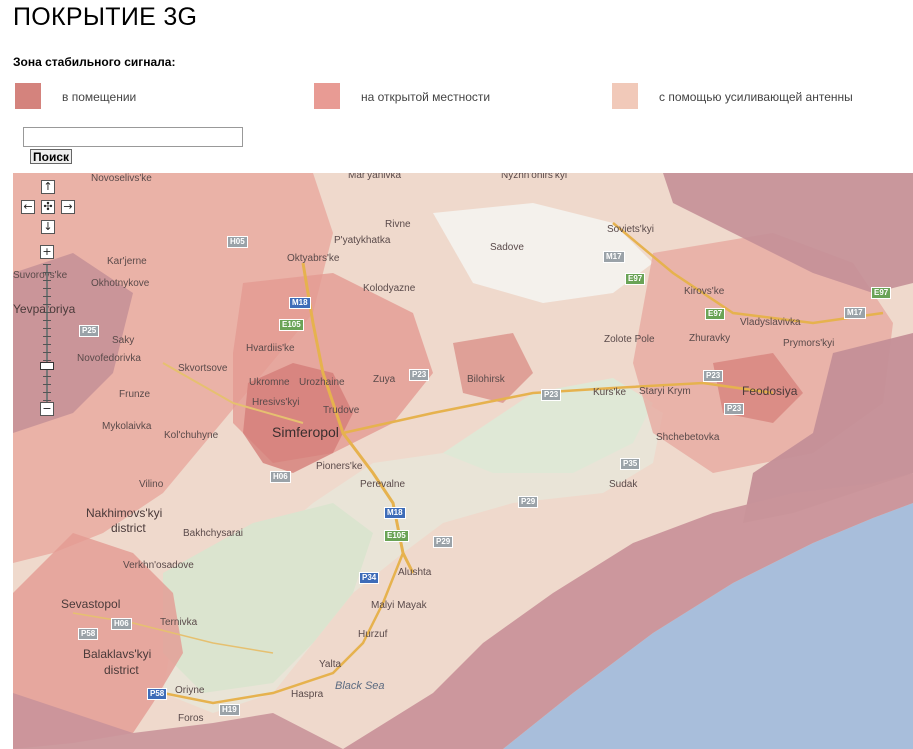  Describe the element at coordinates (157, 694) in the screenshot. I see `road-badge: P58` at that location.